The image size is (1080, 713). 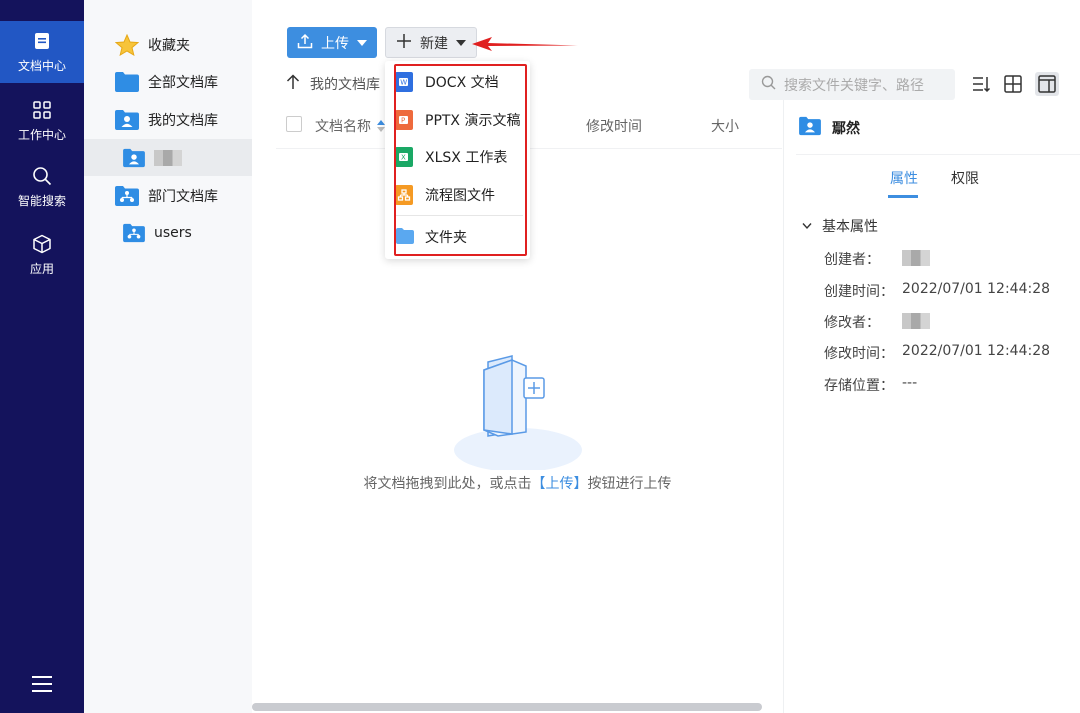 I want to click on menu-item-flowchart: 流程图文件, so click(x=460, y=195).